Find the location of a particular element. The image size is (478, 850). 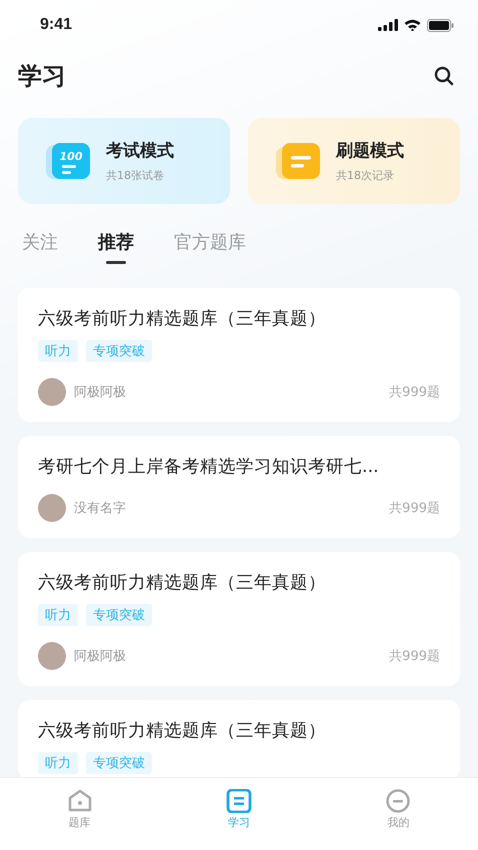

mode-card: 刷题模式 共18次记录 is located at coordinates (354, 161).